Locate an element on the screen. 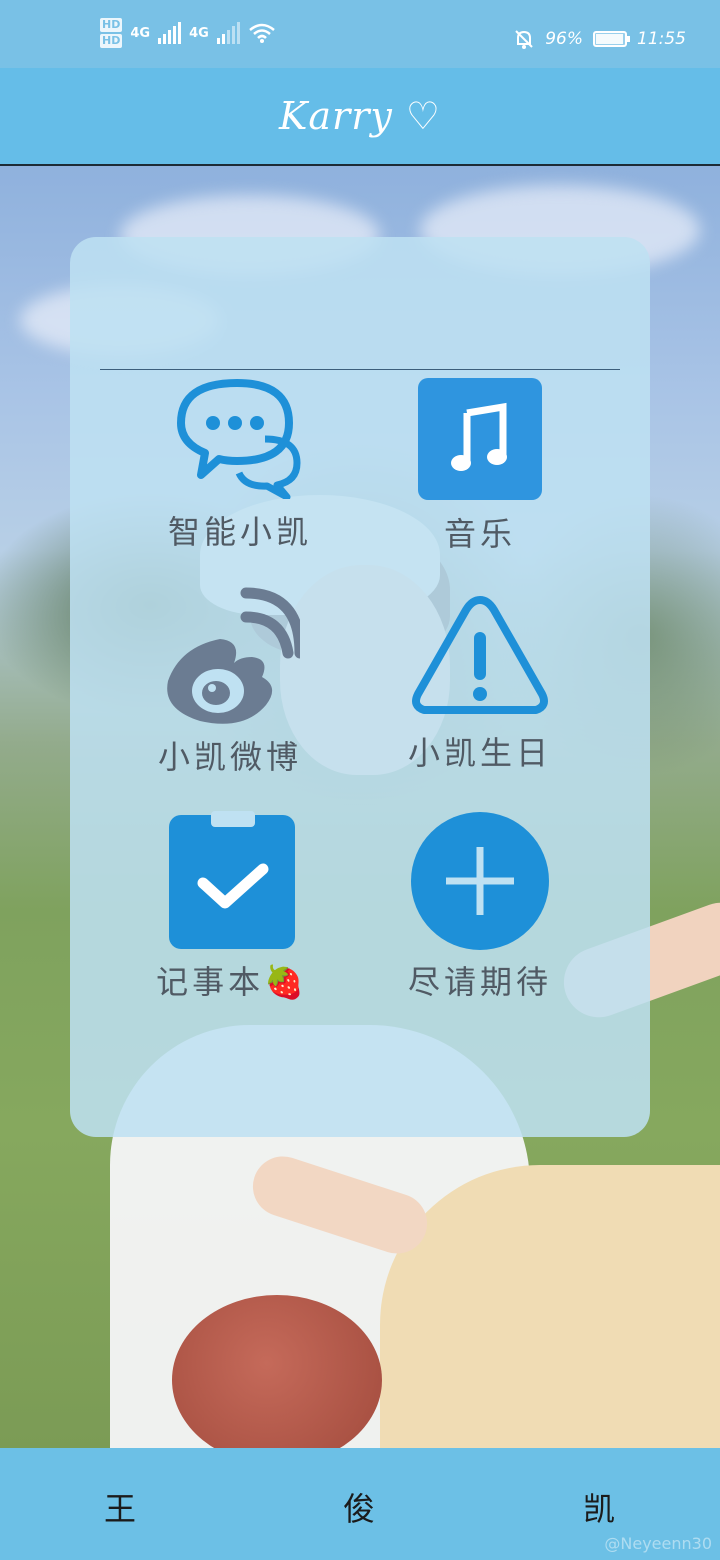 The height and width of the screenshot is (1560, 720). page-title: Karry ♡ is located at coordinates (360, 116).